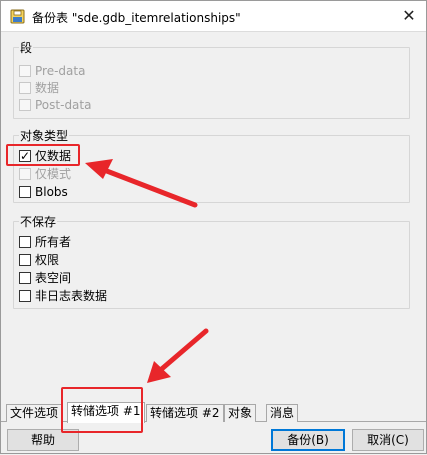  Describe the element at coordinates (136, 18) in the screenshot. I see `window-title: 备份表 "sde.gdb_itemrelationships"` at that location.